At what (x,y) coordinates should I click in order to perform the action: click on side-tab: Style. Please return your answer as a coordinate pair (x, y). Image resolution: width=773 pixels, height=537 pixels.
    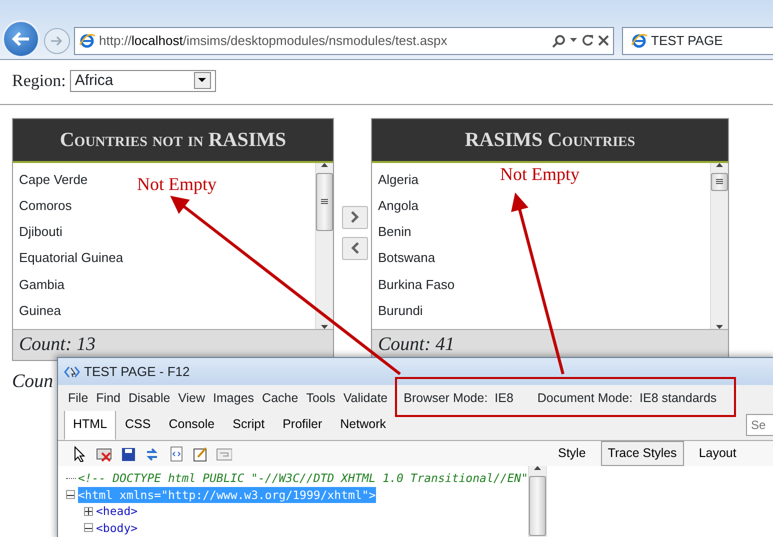
    Looking at the image, I should click on (572, 453).